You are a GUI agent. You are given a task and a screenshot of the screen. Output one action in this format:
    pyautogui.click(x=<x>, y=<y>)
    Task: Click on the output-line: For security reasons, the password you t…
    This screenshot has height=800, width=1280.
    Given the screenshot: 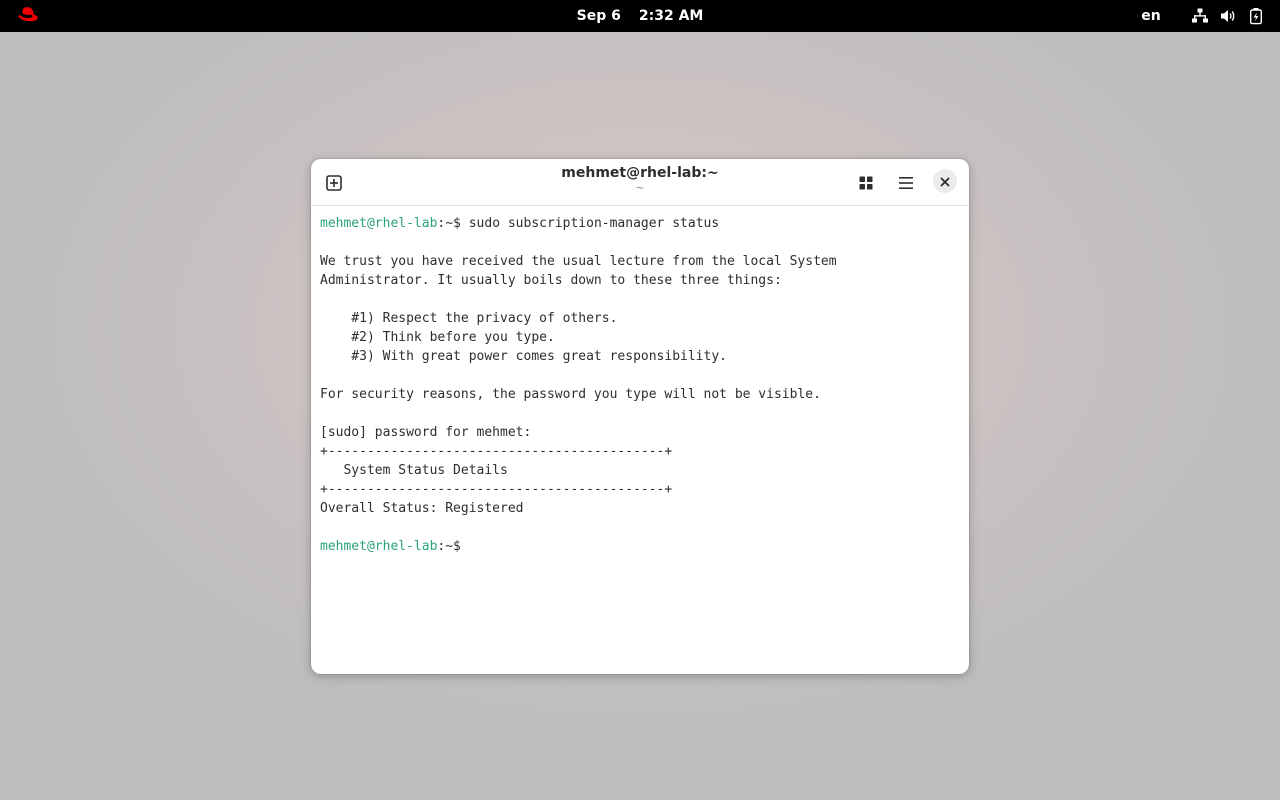 What is the action you would take?
    pyautogui.click(x=640, y=394)
    